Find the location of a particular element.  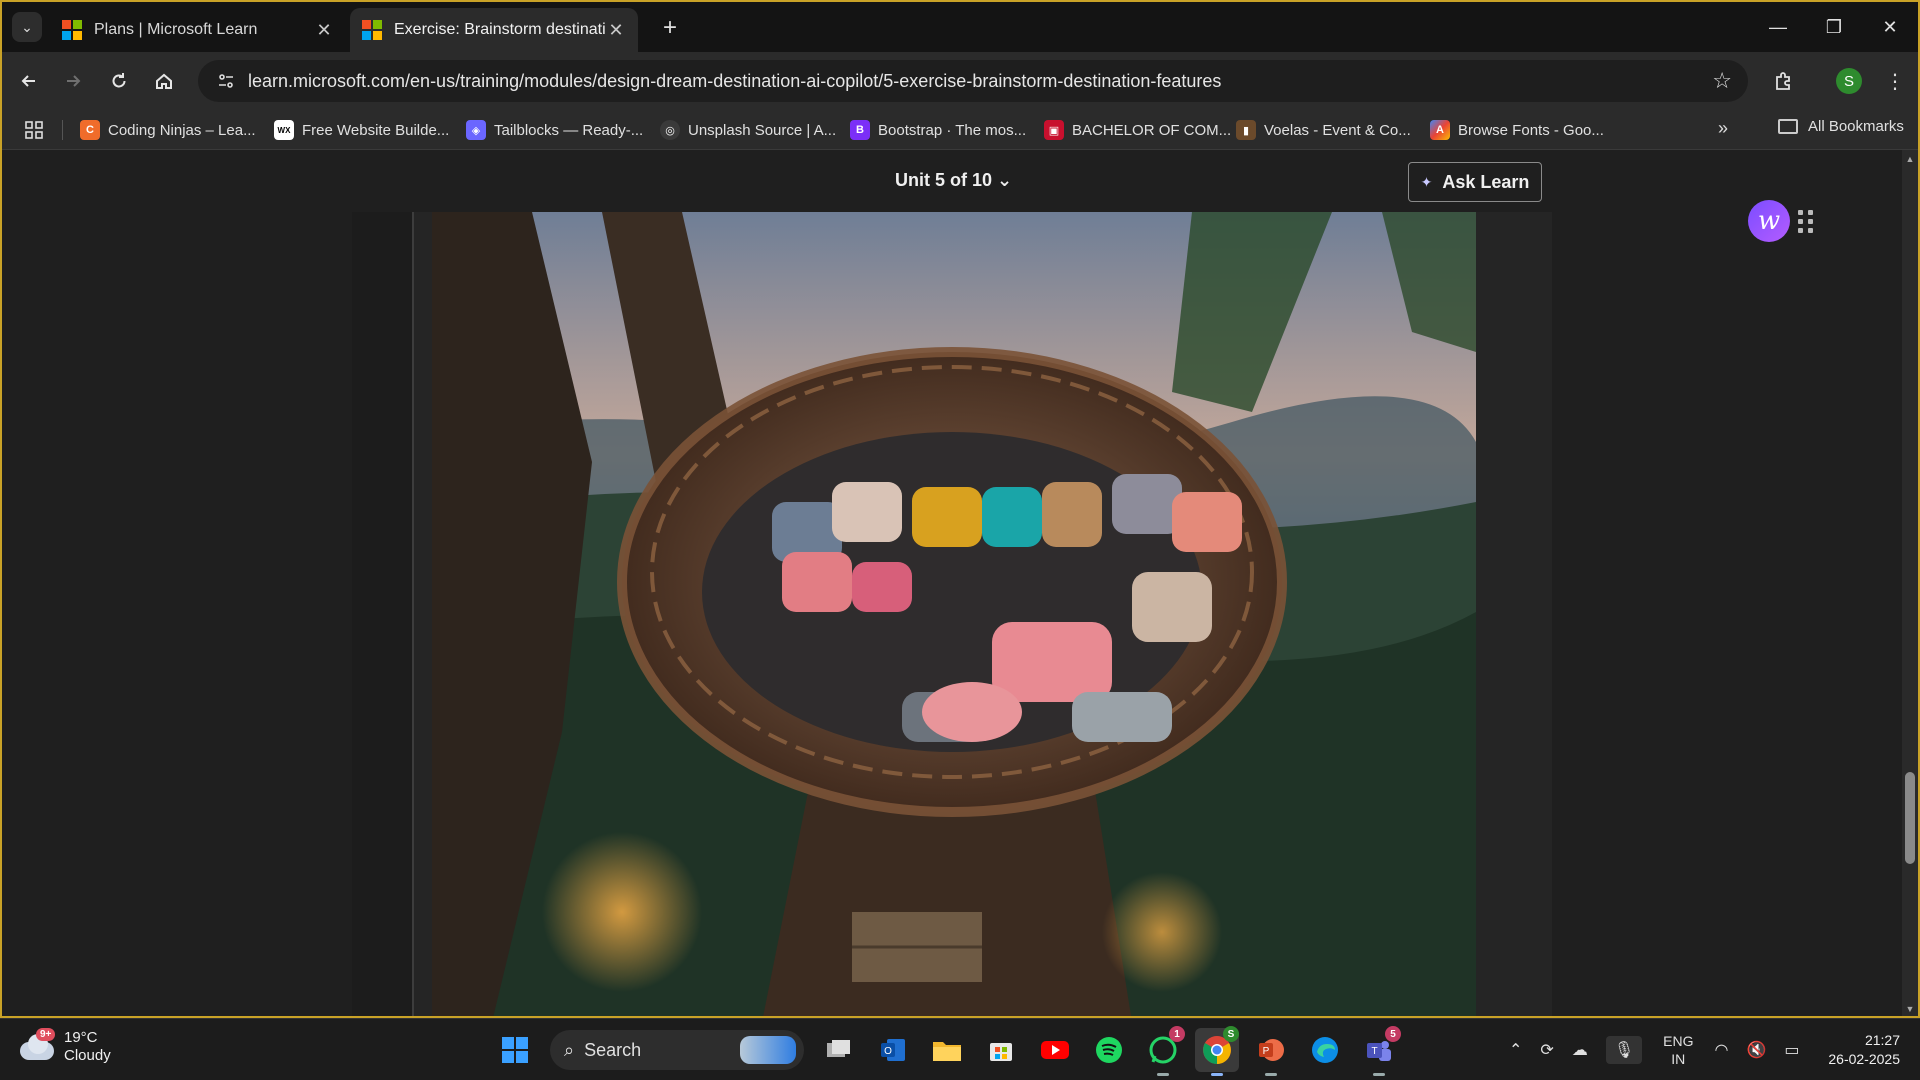

minimize-button: — is located at coordinates (1778, 27).